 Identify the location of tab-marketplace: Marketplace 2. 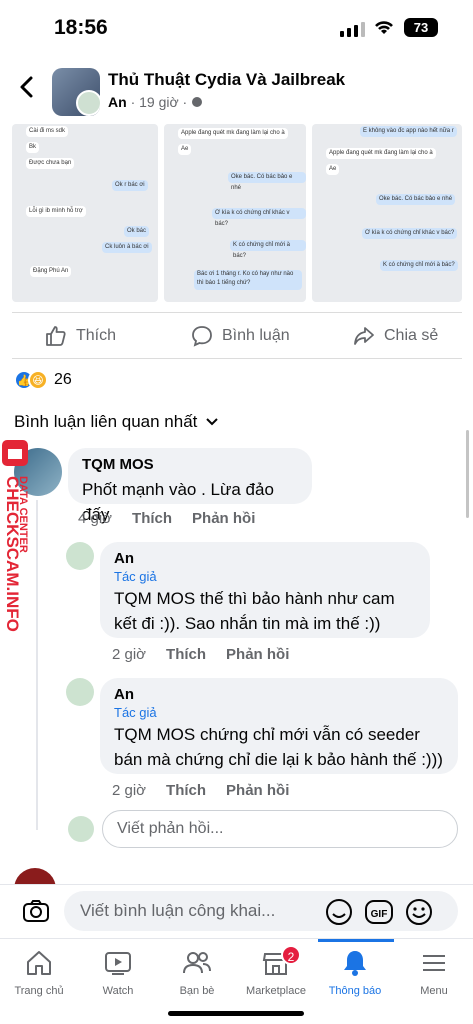
(276, 971).